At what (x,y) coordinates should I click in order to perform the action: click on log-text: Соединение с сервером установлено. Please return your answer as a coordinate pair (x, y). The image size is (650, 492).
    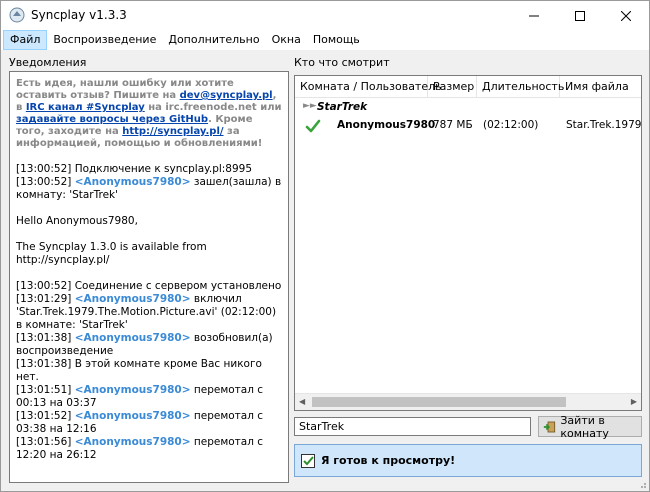
    Looking at the image, I should click on (178, 286).